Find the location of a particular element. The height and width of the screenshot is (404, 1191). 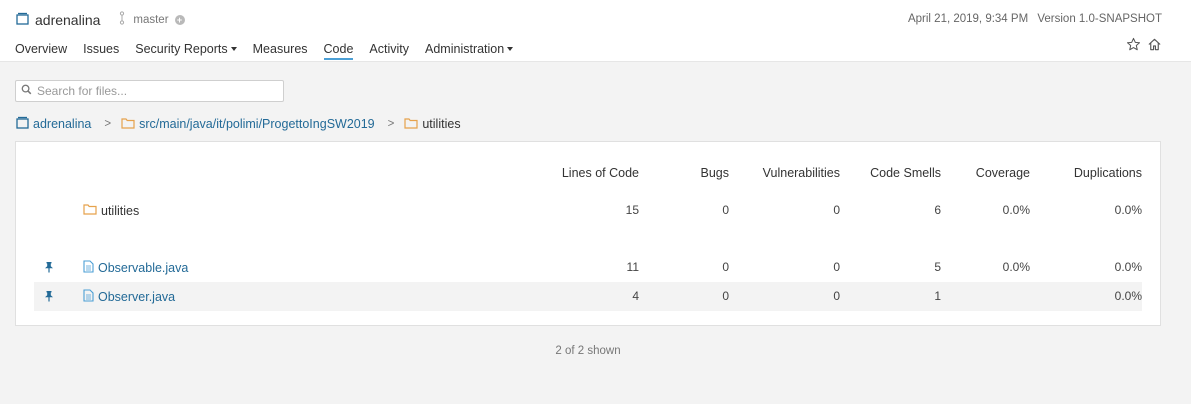

branch-add-icon: + is located at coordinates (179, 19).